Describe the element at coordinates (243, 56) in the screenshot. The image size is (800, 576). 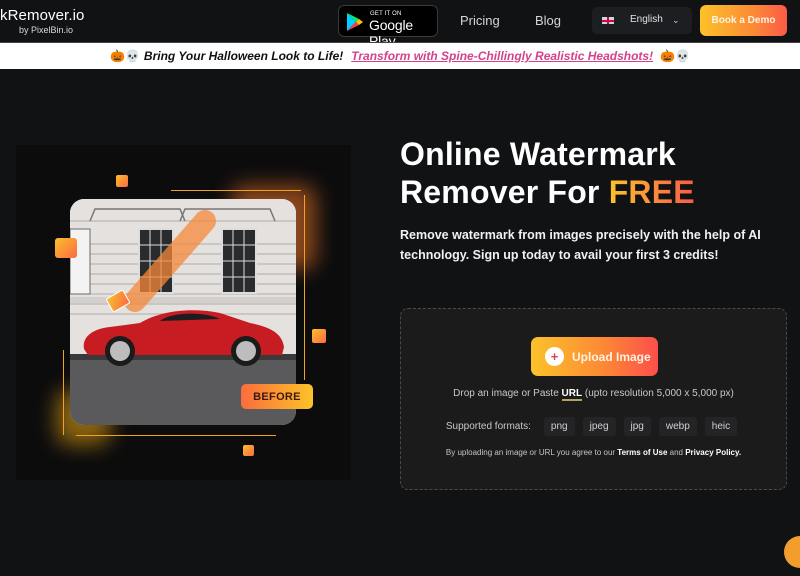
I see `banner-text: Bring Your Halloween Look to Life!` at that location.